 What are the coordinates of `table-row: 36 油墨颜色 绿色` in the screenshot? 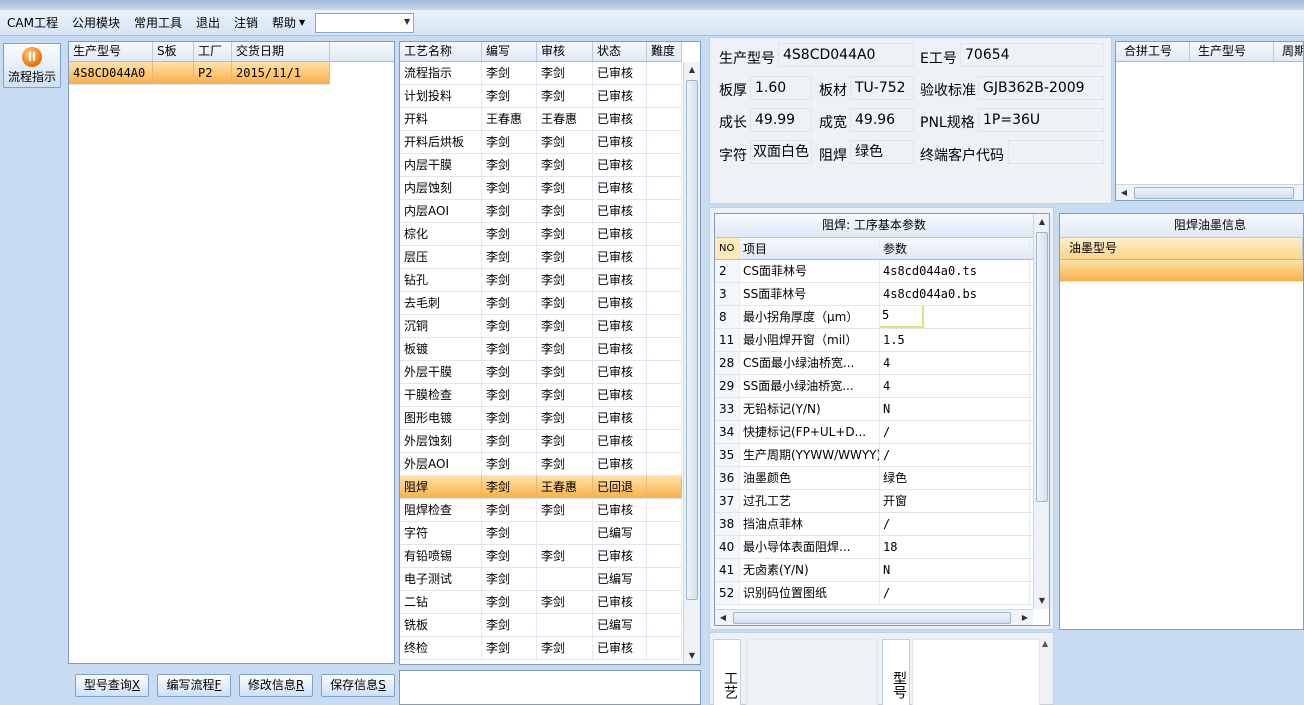 It's located at (882, 478).